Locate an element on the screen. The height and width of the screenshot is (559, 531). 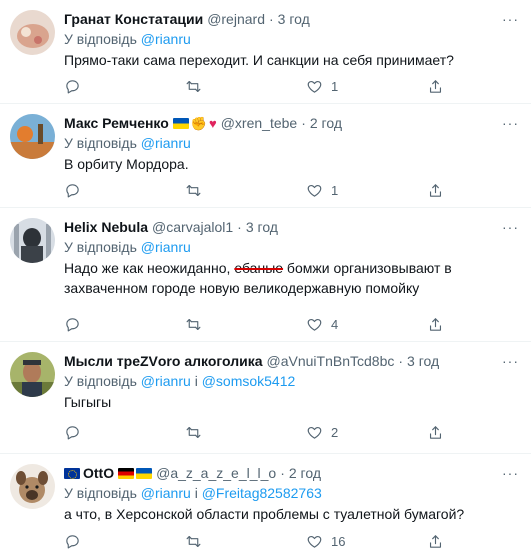
author-handle: @a_z_a_z_e_l_l_o is located at coordinates (216, 473).